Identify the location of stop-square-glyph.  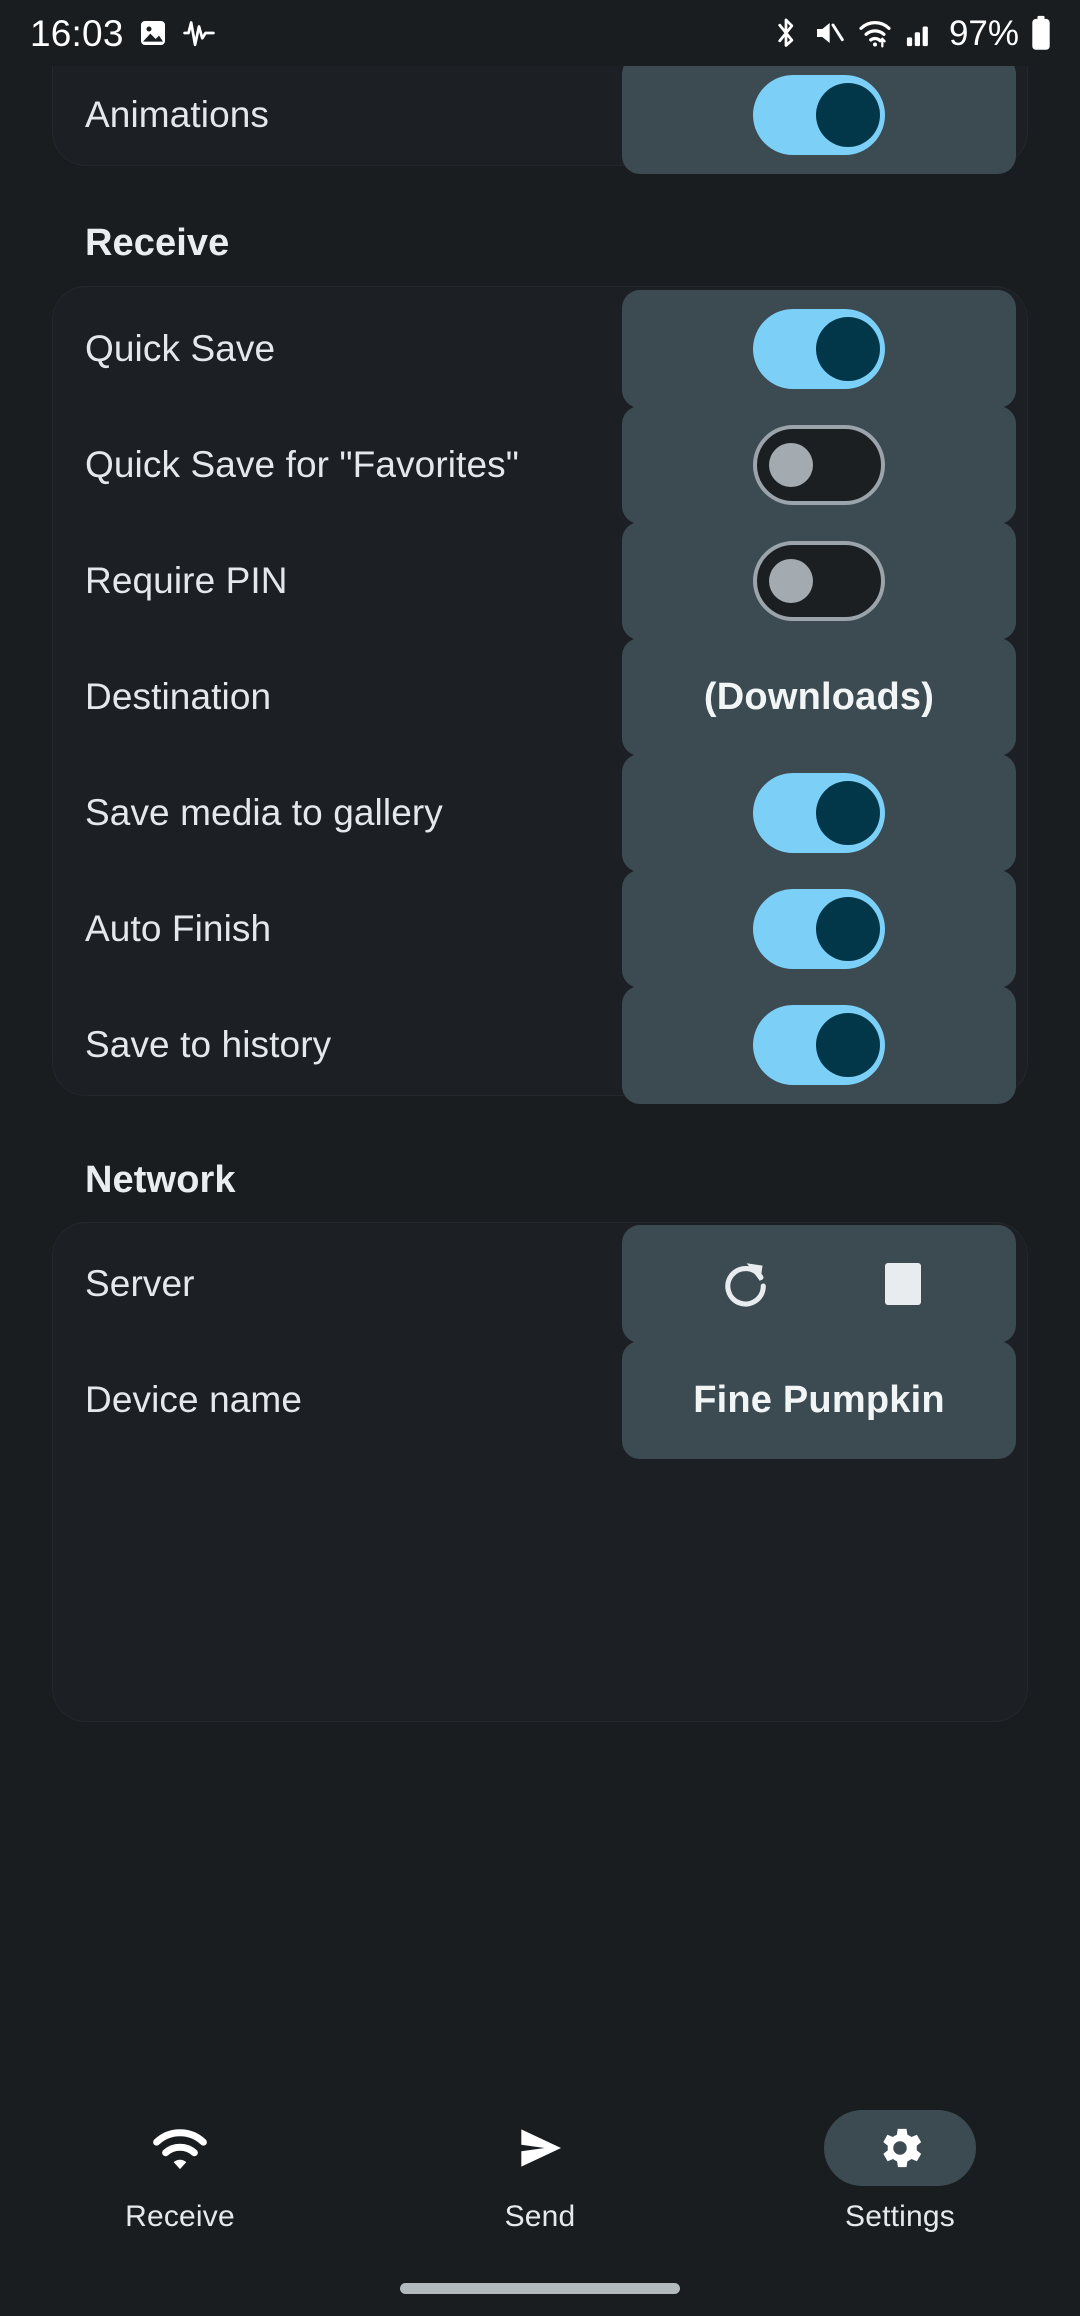
(902, 1284).